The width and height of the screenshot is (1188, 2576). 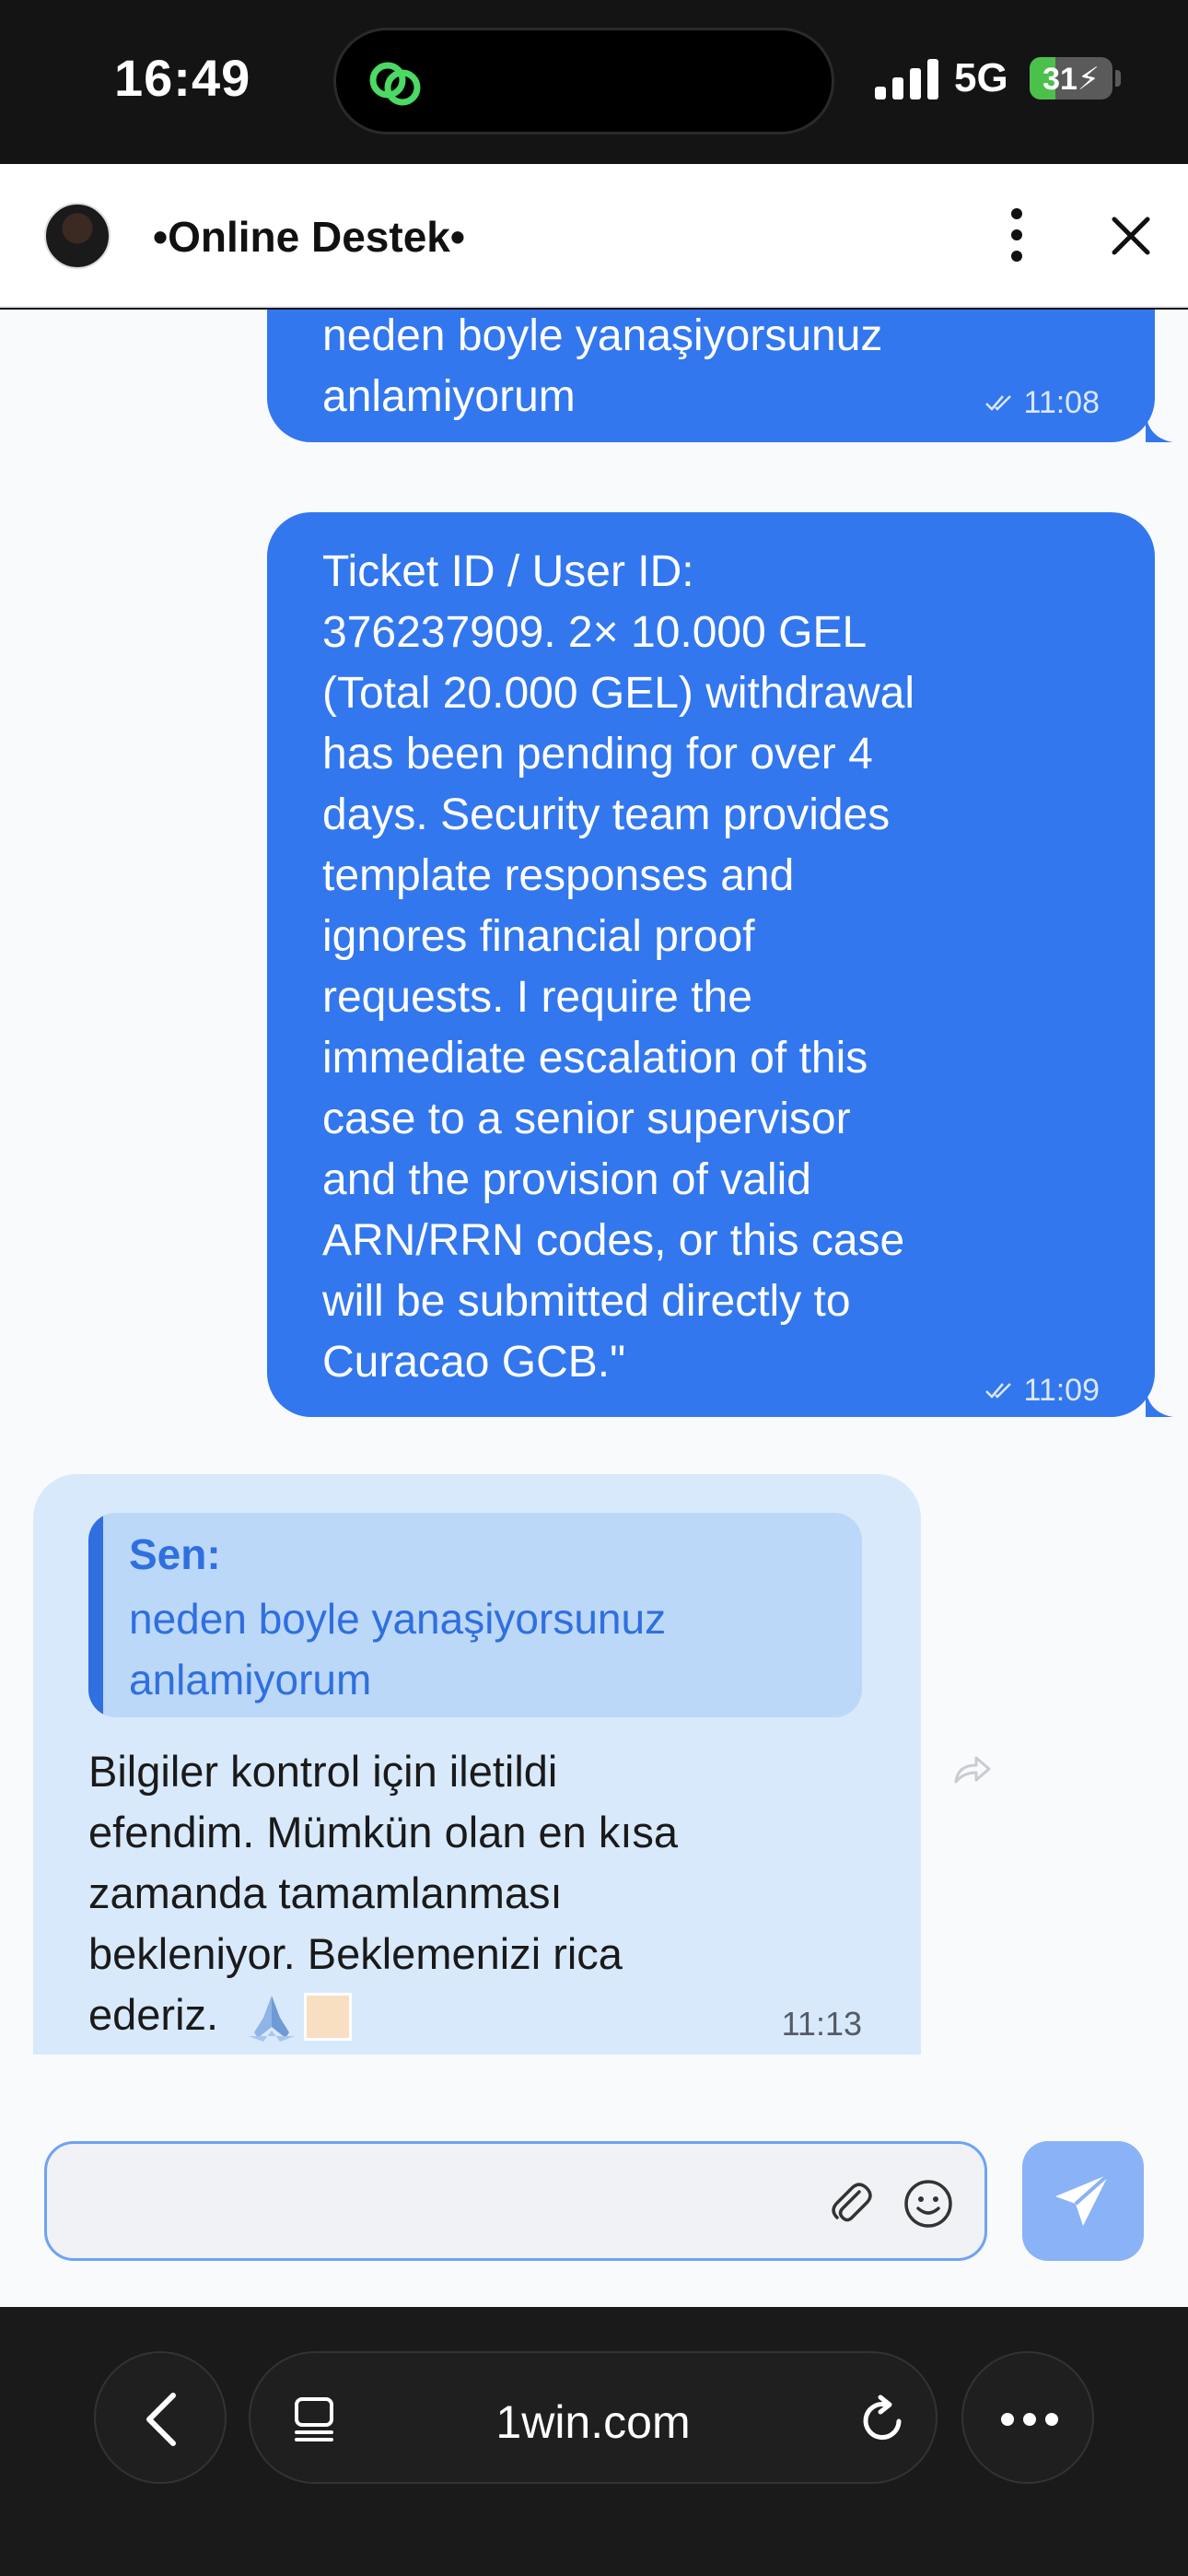 I want to click on chat-title: •Online Destek•, so click(x=309, y=237).